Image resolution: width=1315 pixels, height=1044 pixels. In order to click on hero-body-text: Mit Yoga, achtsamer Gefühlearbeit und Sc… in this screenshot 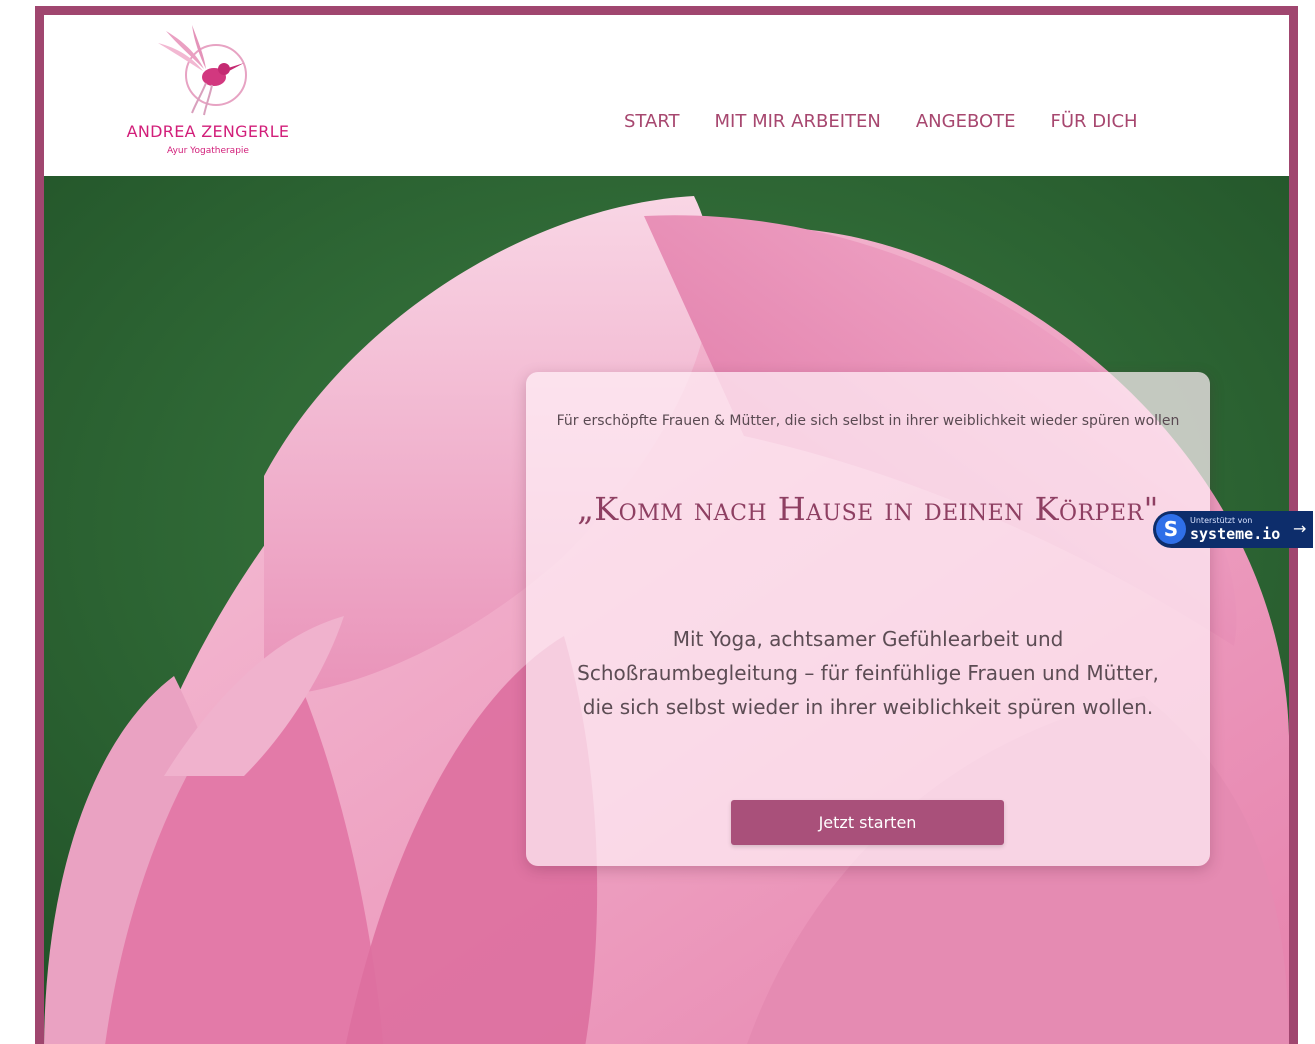, I will do `click(868, 673)`.